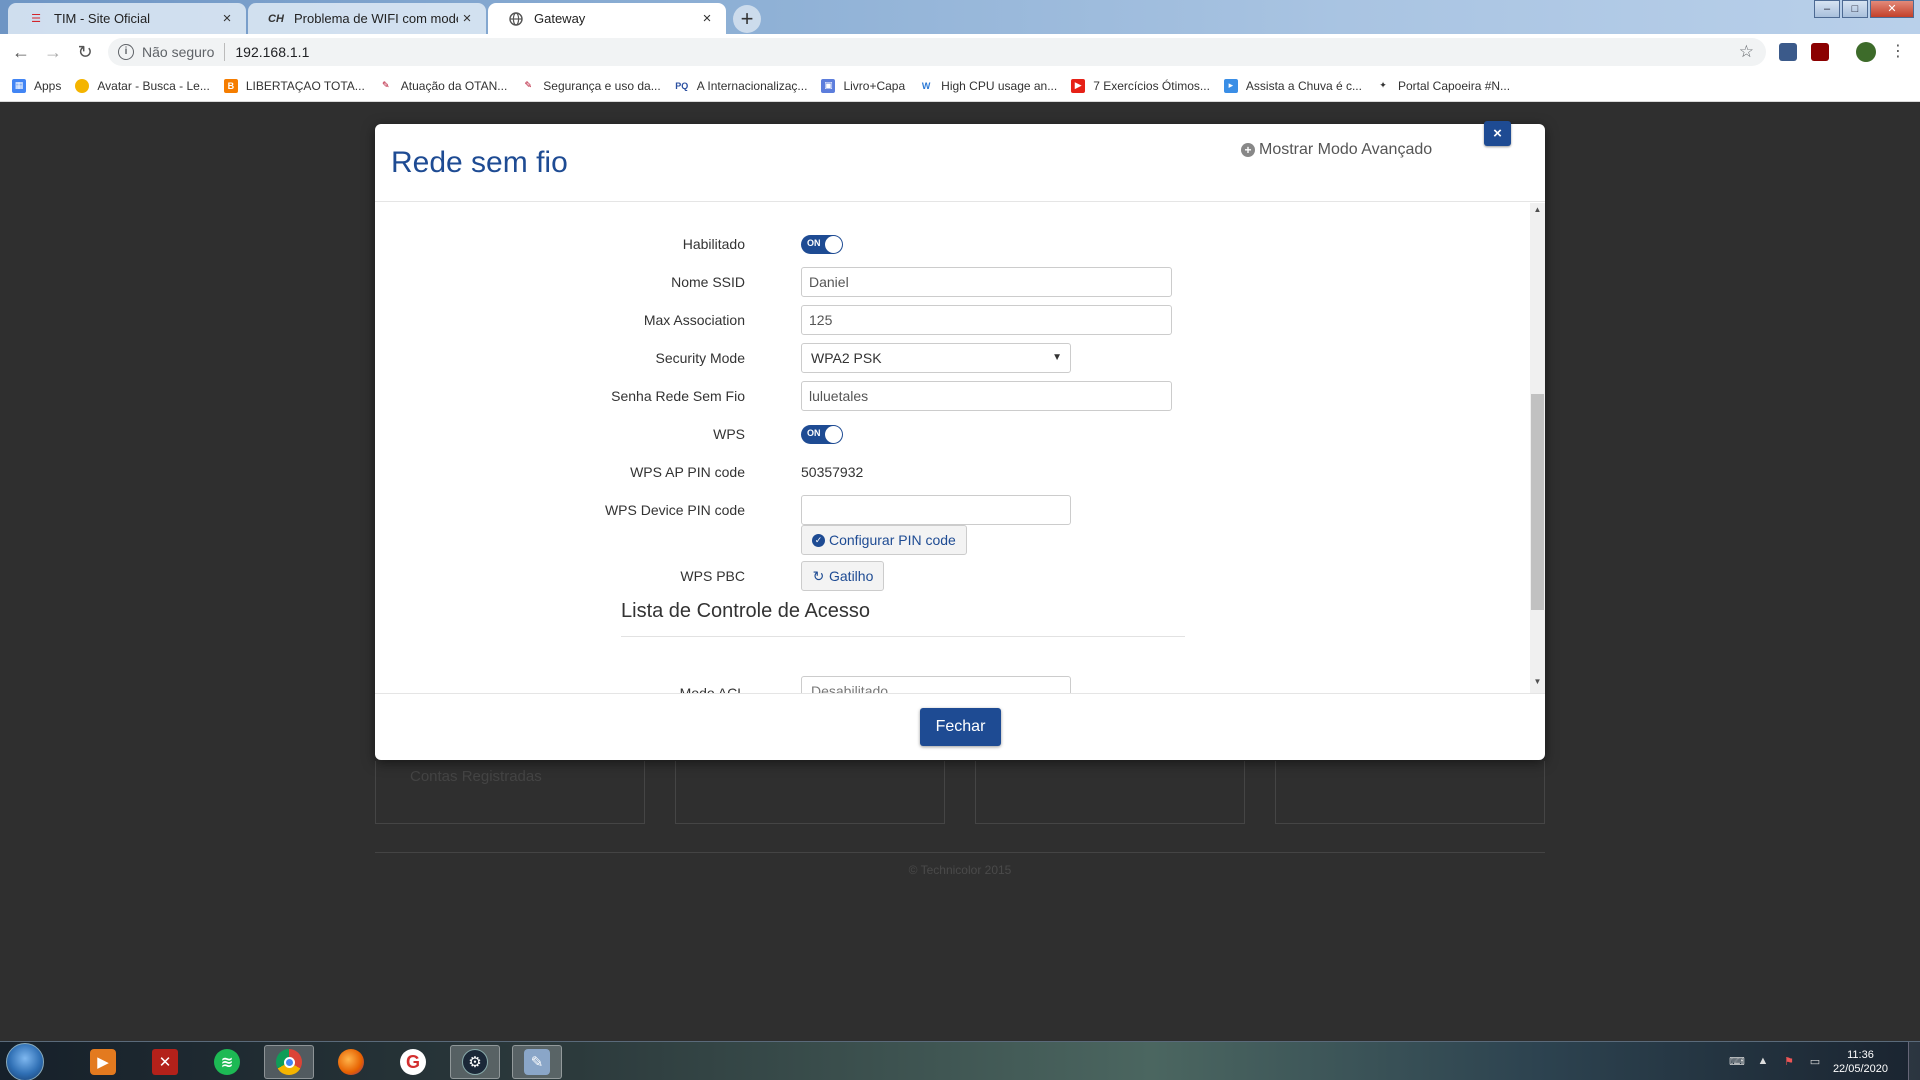  I want to click on close-modal-button: Fechar, so click(960, 727).